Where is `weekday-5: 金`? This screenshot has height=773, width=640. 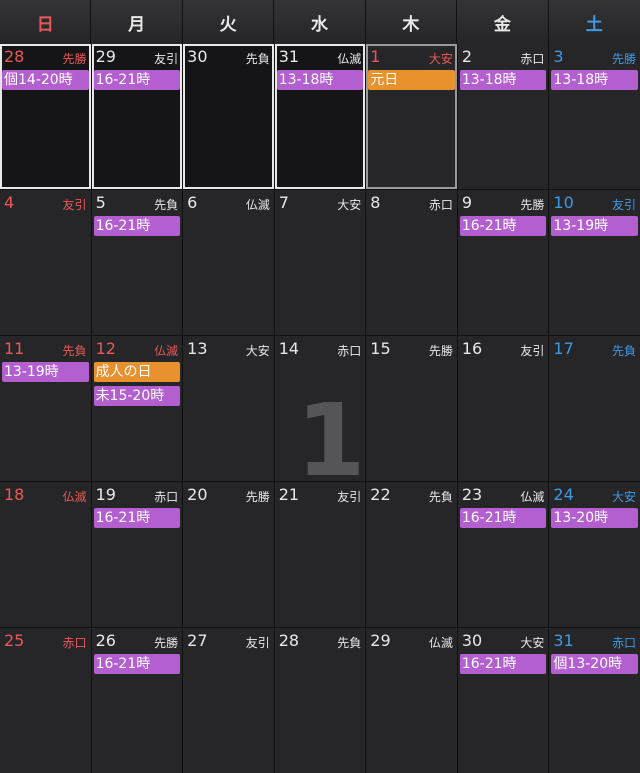
weekday-5: 金 is located at coordinates (503, 22).